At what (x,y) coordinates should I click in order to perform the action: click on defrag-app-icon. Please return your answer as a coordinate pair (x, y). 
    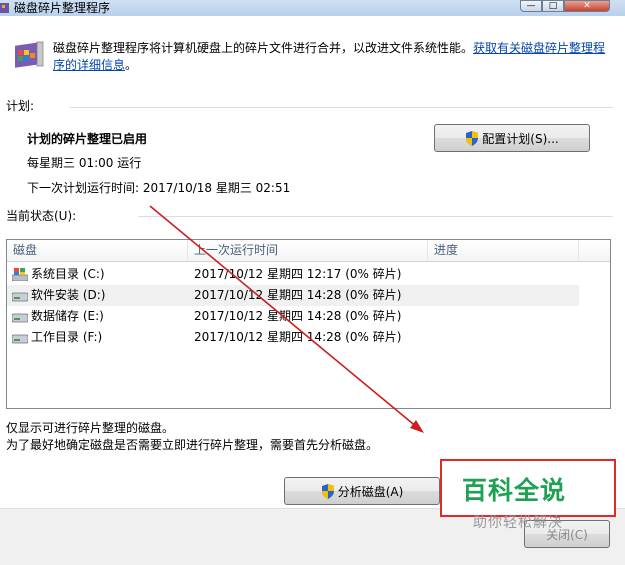
    Looking at the image, I should click on (29, 54).